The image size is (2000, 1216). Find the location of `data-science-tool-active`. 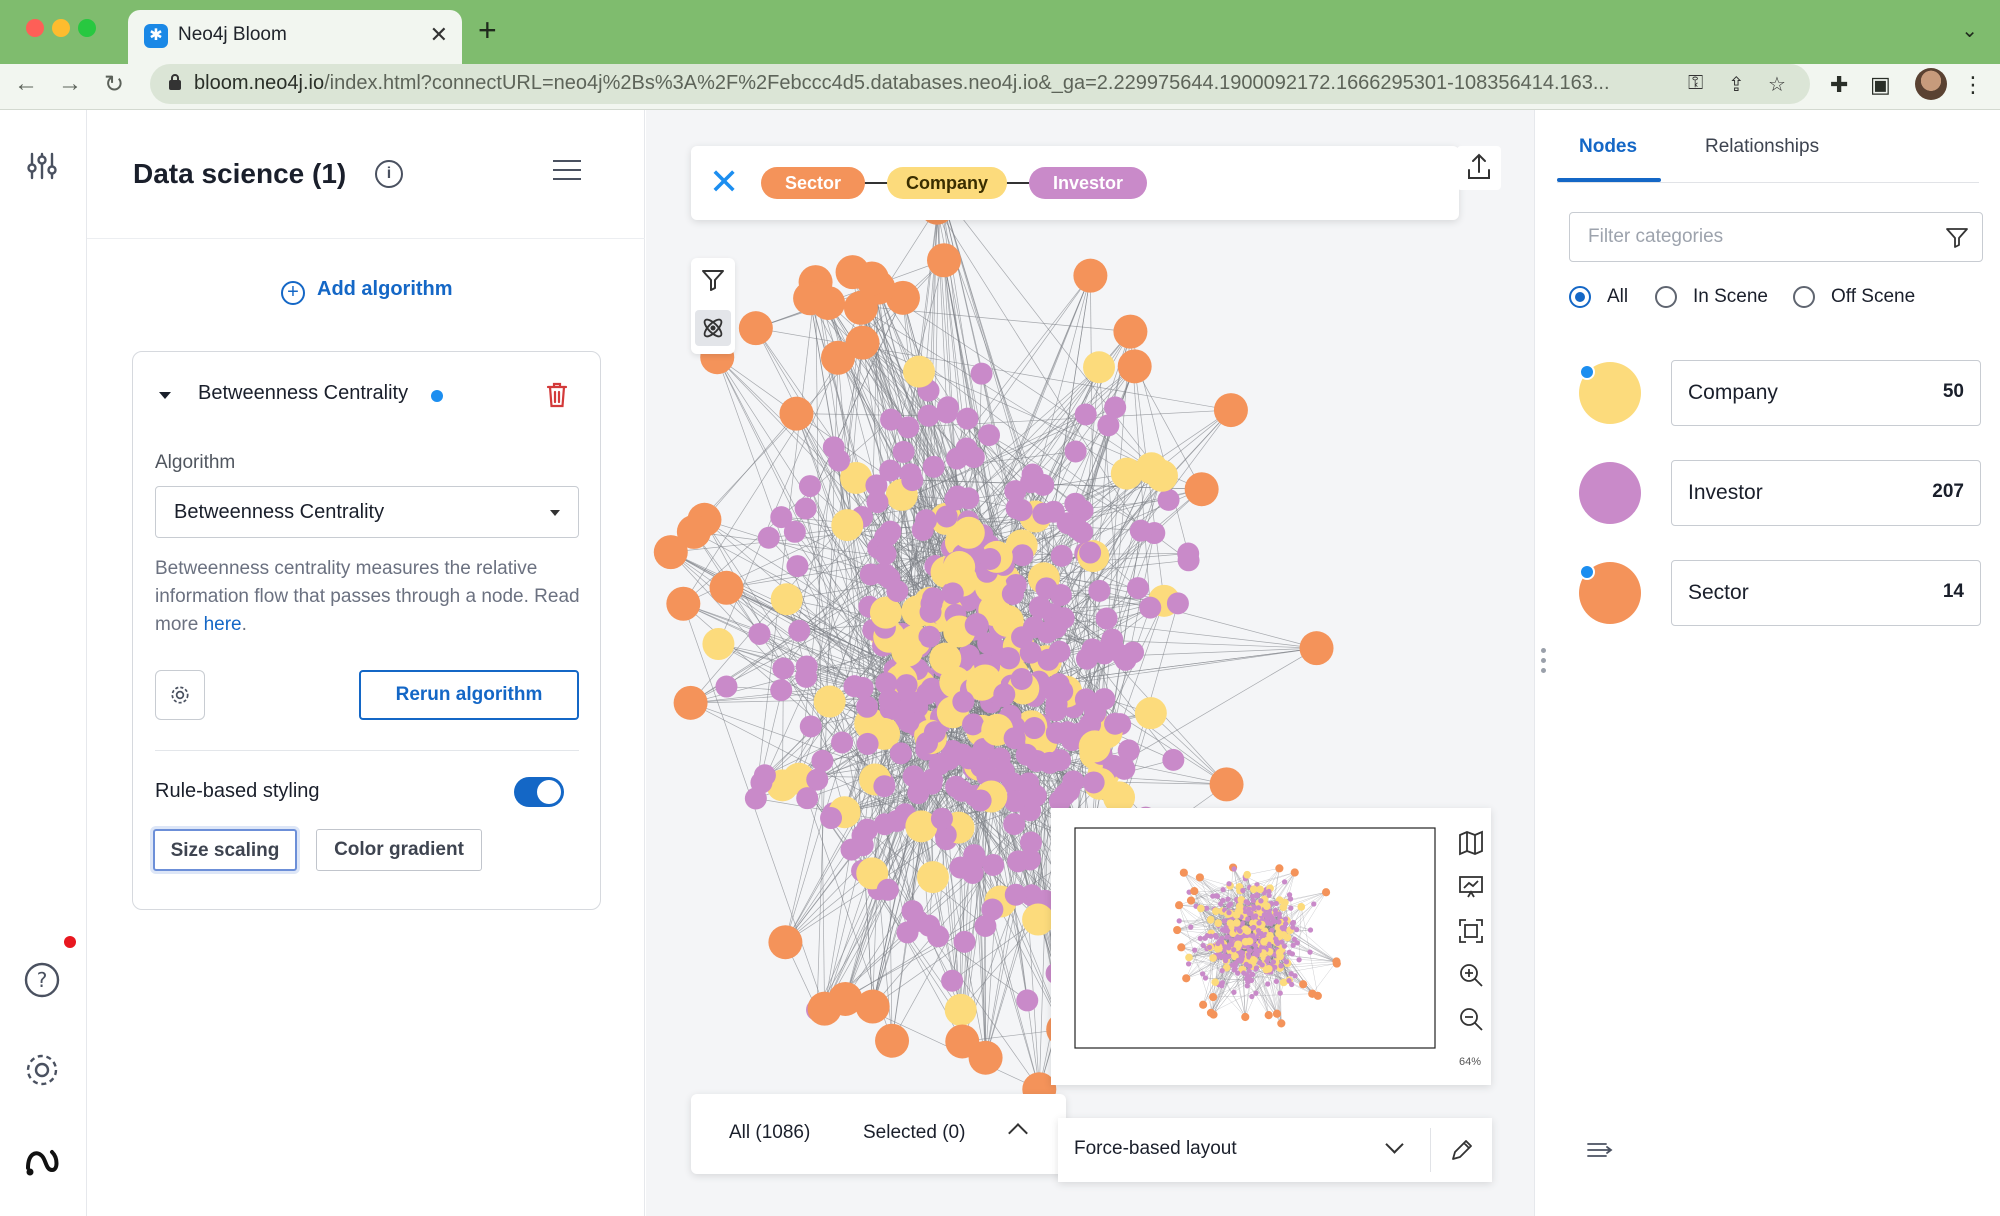

data-science-tool-active is located at coordinates (713, 328).